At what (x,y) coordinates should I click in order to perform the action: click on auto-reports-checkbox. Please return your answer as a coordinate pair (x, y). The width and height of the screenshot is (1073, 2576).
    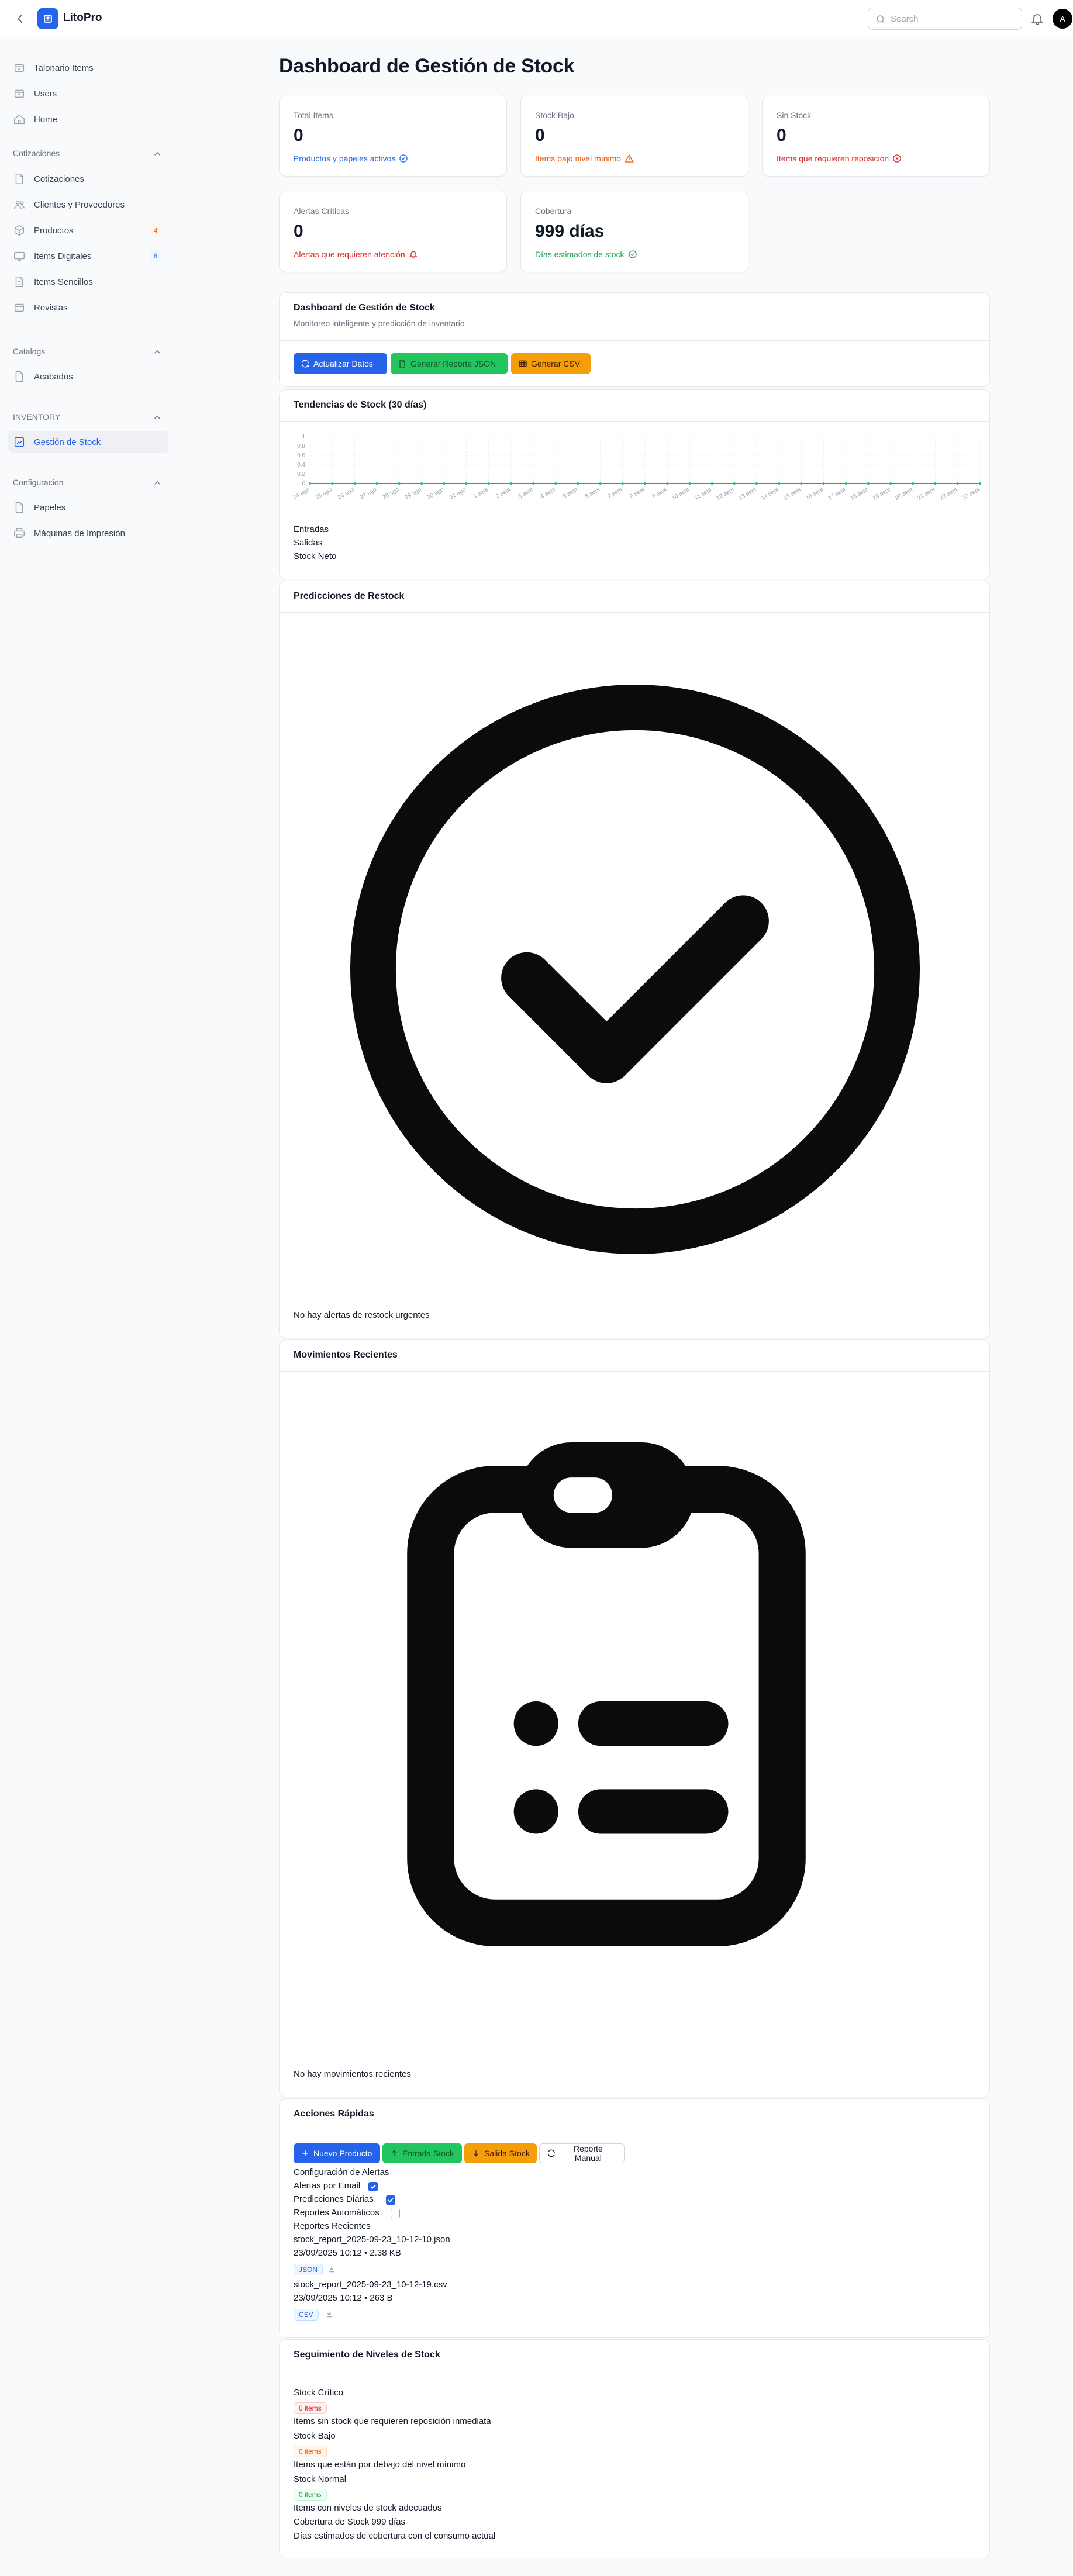
    Looking at the image, I should click on (395, 2213).